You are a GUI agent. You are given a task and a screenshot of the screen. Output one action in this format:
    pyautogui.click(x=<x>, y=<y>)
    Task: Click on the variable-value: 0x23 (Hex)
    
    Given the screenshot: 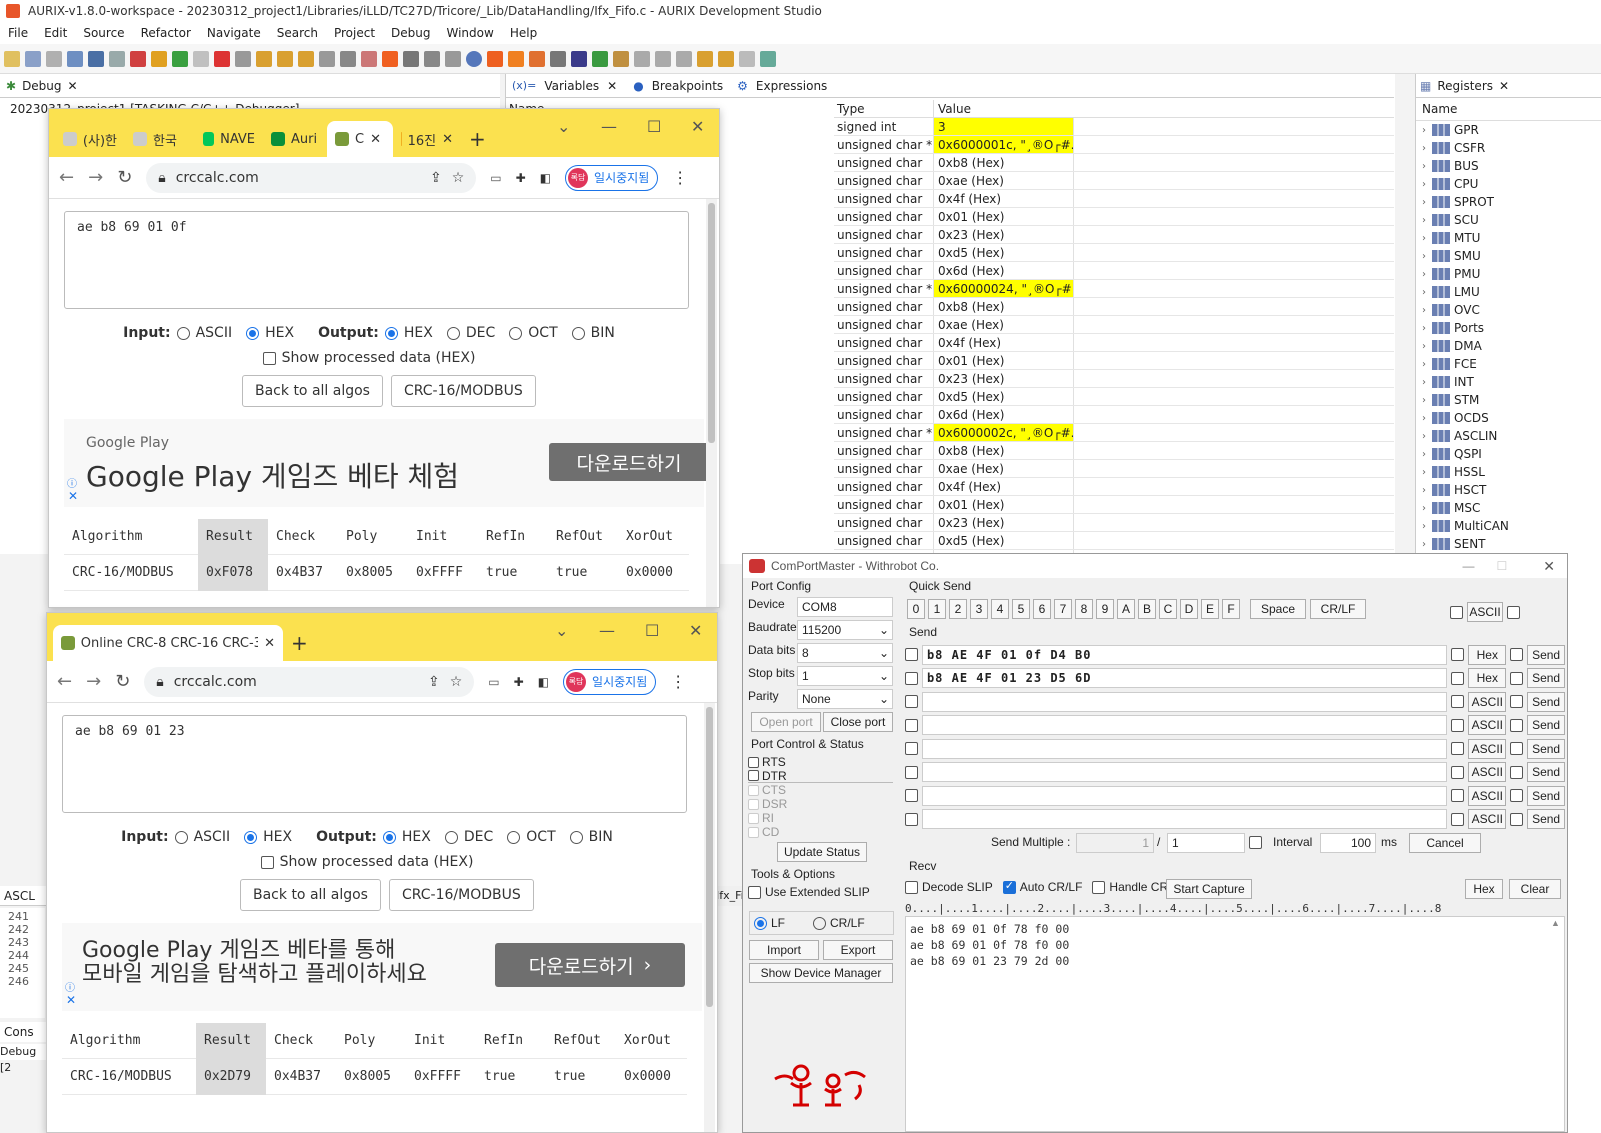 What is the action you would take?
    pyautogui.click(x=1004, y=378)
    